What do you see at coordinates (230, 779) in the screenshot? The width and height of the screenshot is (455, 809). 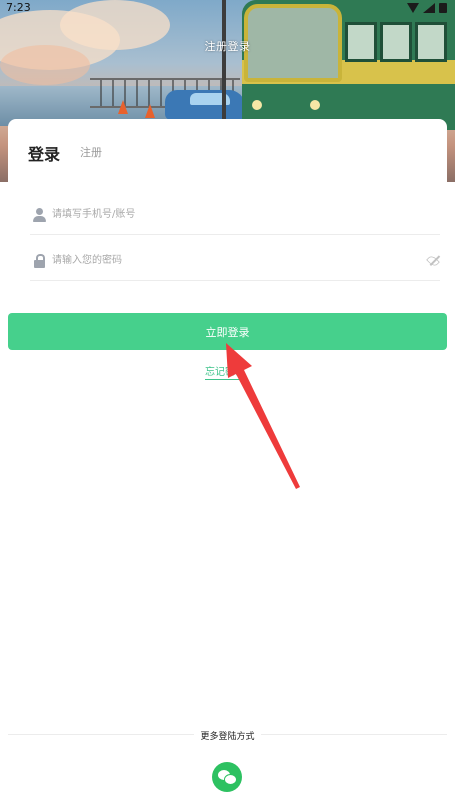 I see `wechat-bubble` at bounding box center [230, 779].